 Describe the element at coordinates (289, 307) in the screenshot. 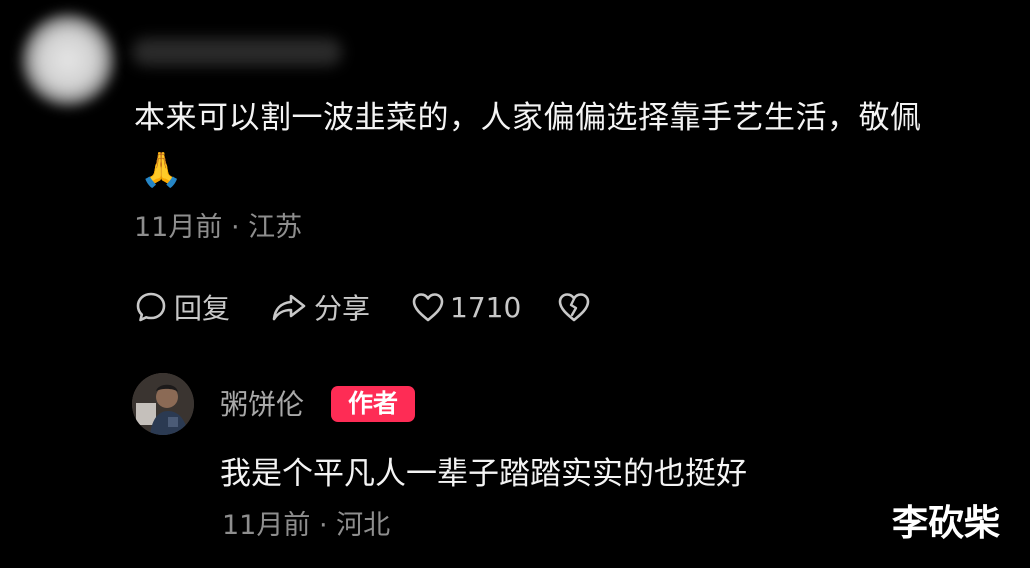

I see `share-arrow-icon` at that location.